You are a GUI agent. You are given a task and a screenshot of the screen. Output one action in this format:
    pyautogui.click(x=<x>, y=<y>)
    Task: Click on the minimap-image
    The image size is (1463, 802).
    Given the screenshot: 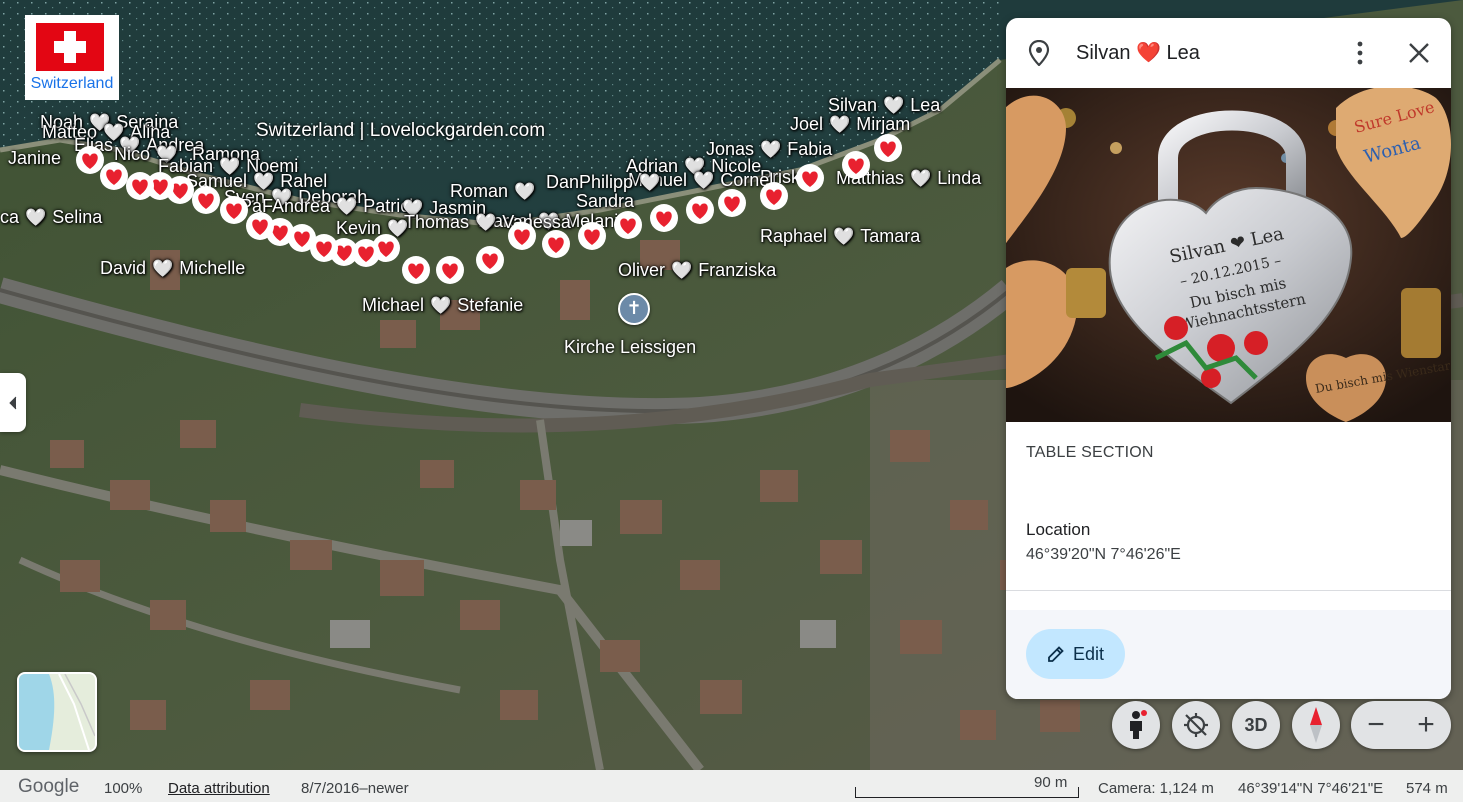 What is the action you would take?
    pyautogui.click(x=57, y=712)
    